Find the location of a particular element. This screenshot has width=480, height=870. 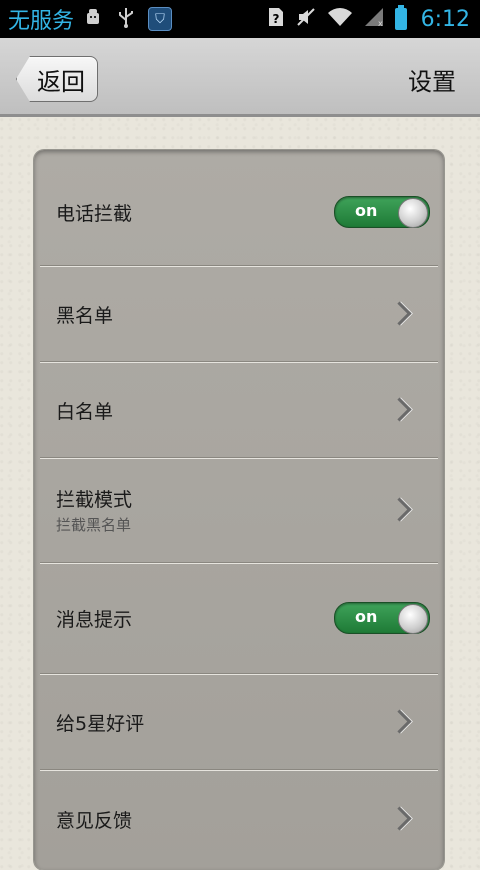

feedback-row: 意见反馈 is located at coordinates (239, 819).